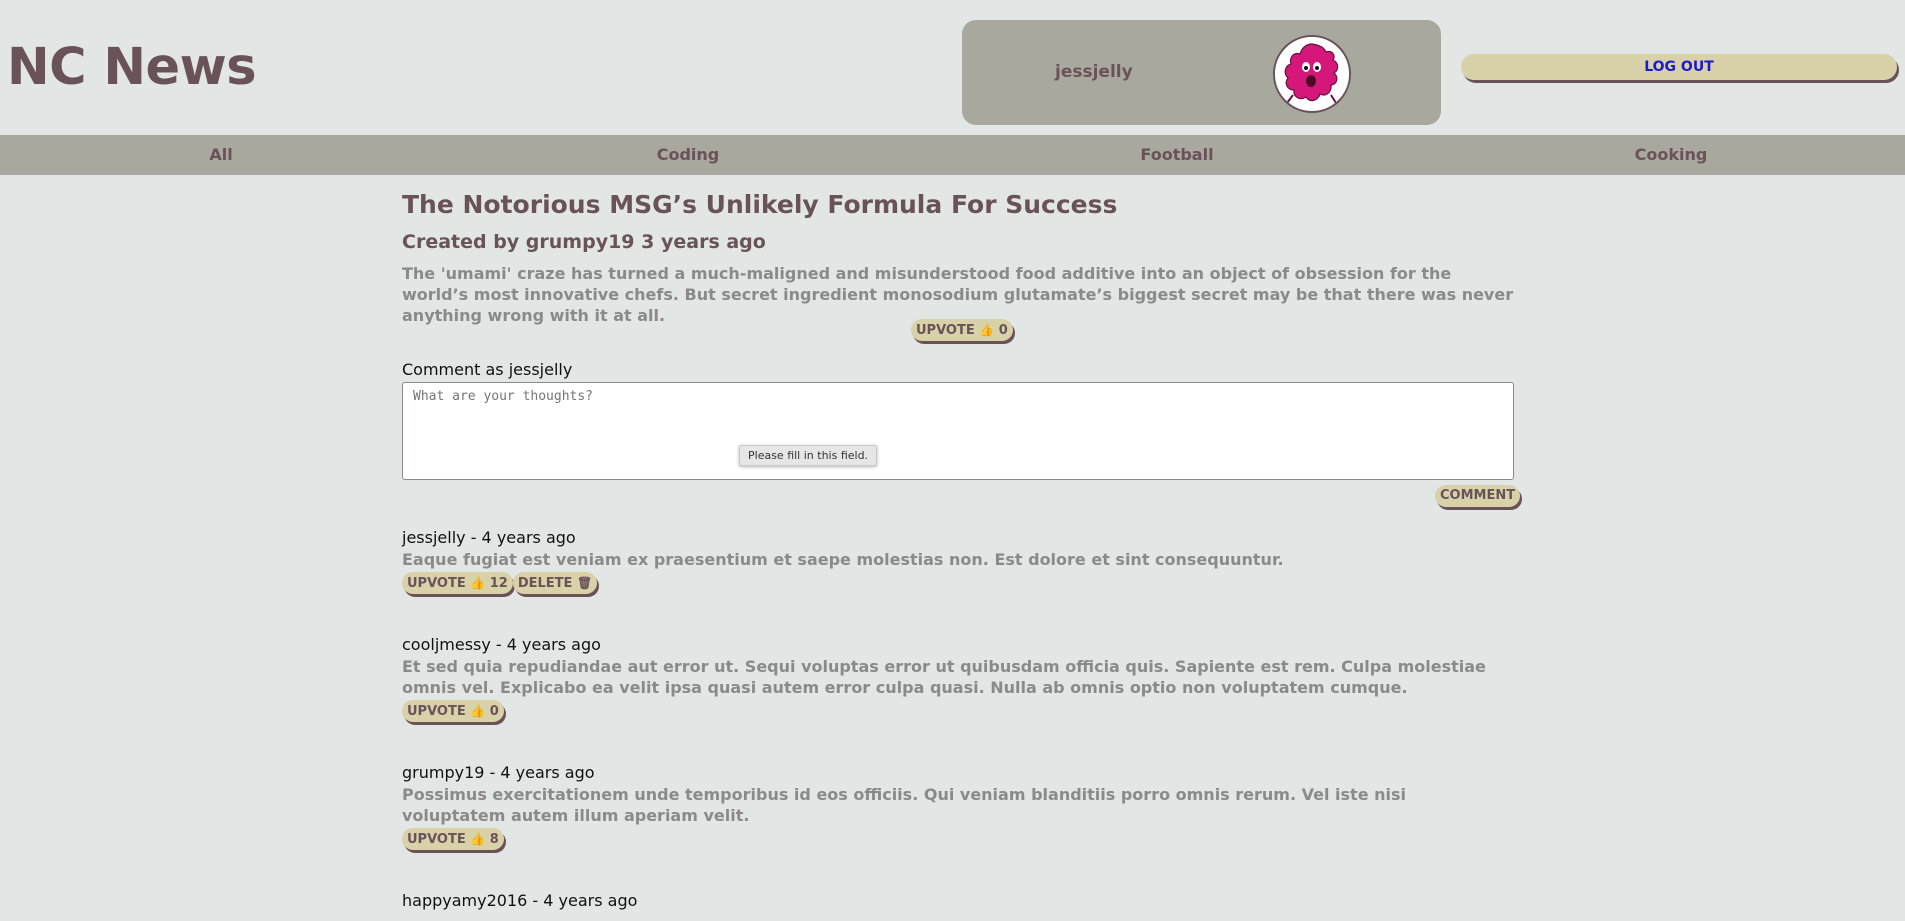  I want to click on delete-label: DELETE, so click(545, 583).